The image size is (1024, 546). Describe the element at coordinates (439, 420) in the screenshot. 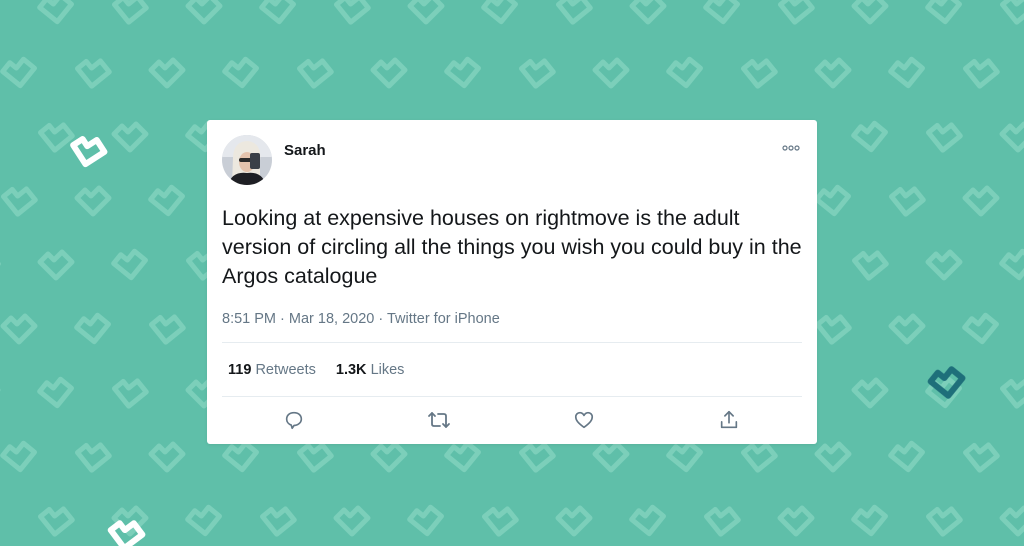

I see `retweet-icon` at that location.